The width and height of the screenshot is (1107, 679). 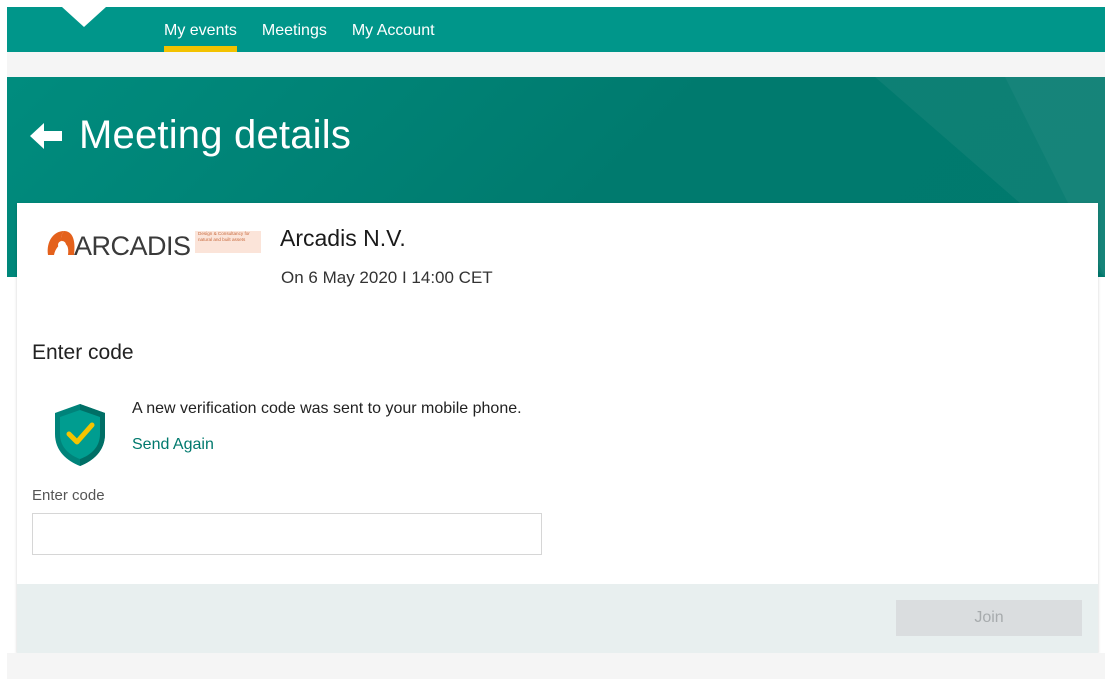 I want to click on logo-wordmark: ARCADIS, so click(x=132, y=245).